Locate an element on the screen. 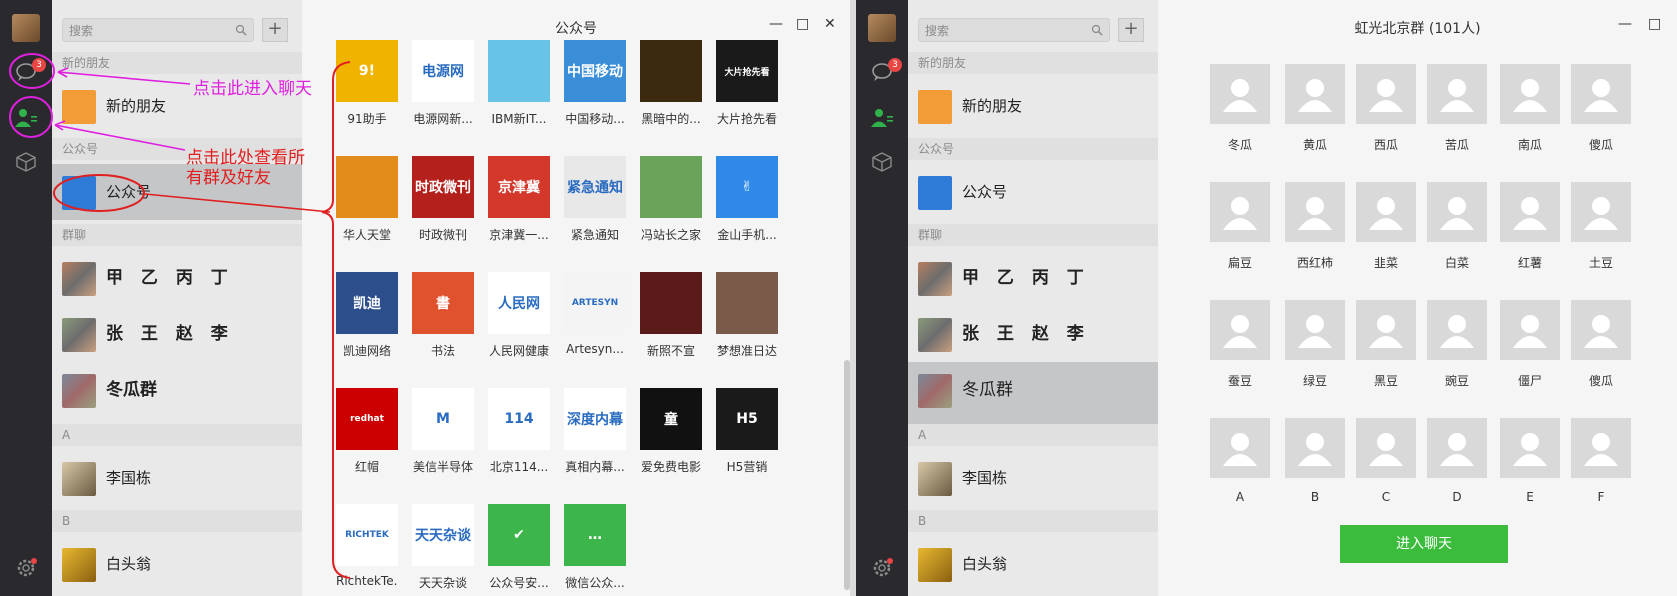 The height and width of the screenshot is (596, 1677). list-item-label: 李国栋 is located at coordinates (985, 478).